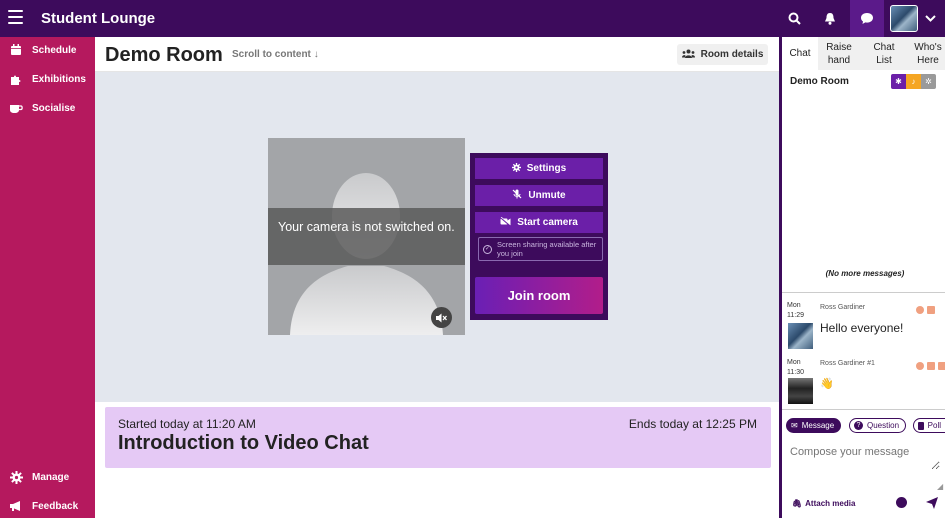 The width and height of the screenshot is (945, 518). Describe the element at coordinates (928, 81) in the screenshot. I see `gear-icon: ✲` at that location.